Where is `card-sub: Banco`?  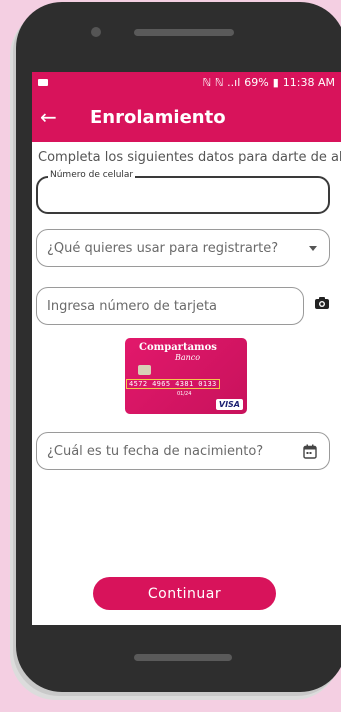
card-sub: Banco is located at coordinates (188, 357).